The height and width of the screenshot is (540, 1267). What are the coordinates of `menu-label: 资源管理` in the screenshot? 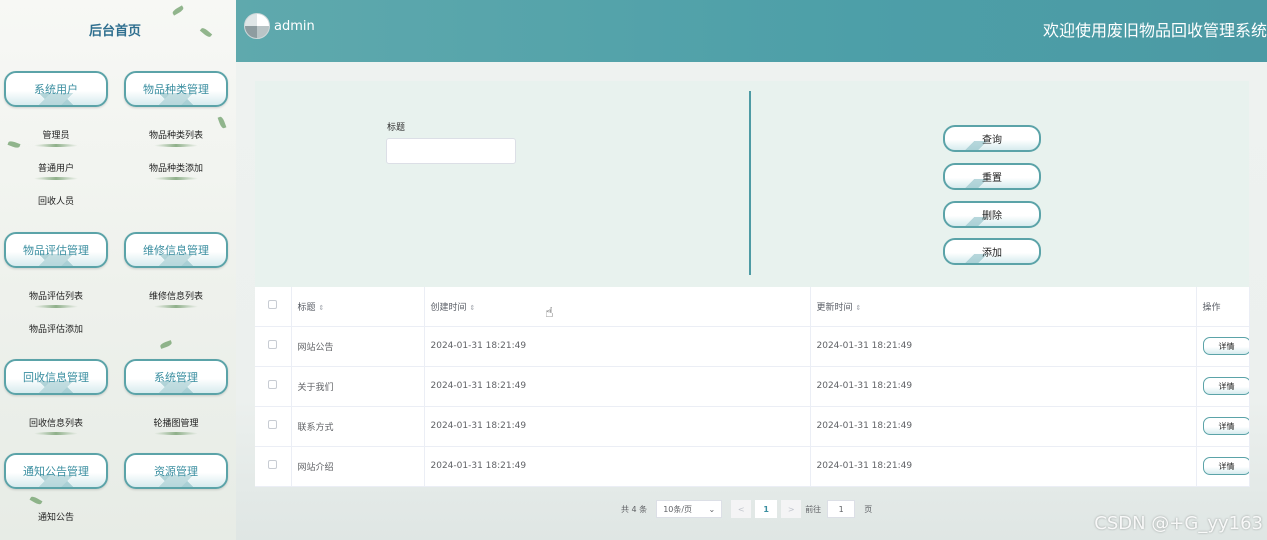 It's located at (176, 471).